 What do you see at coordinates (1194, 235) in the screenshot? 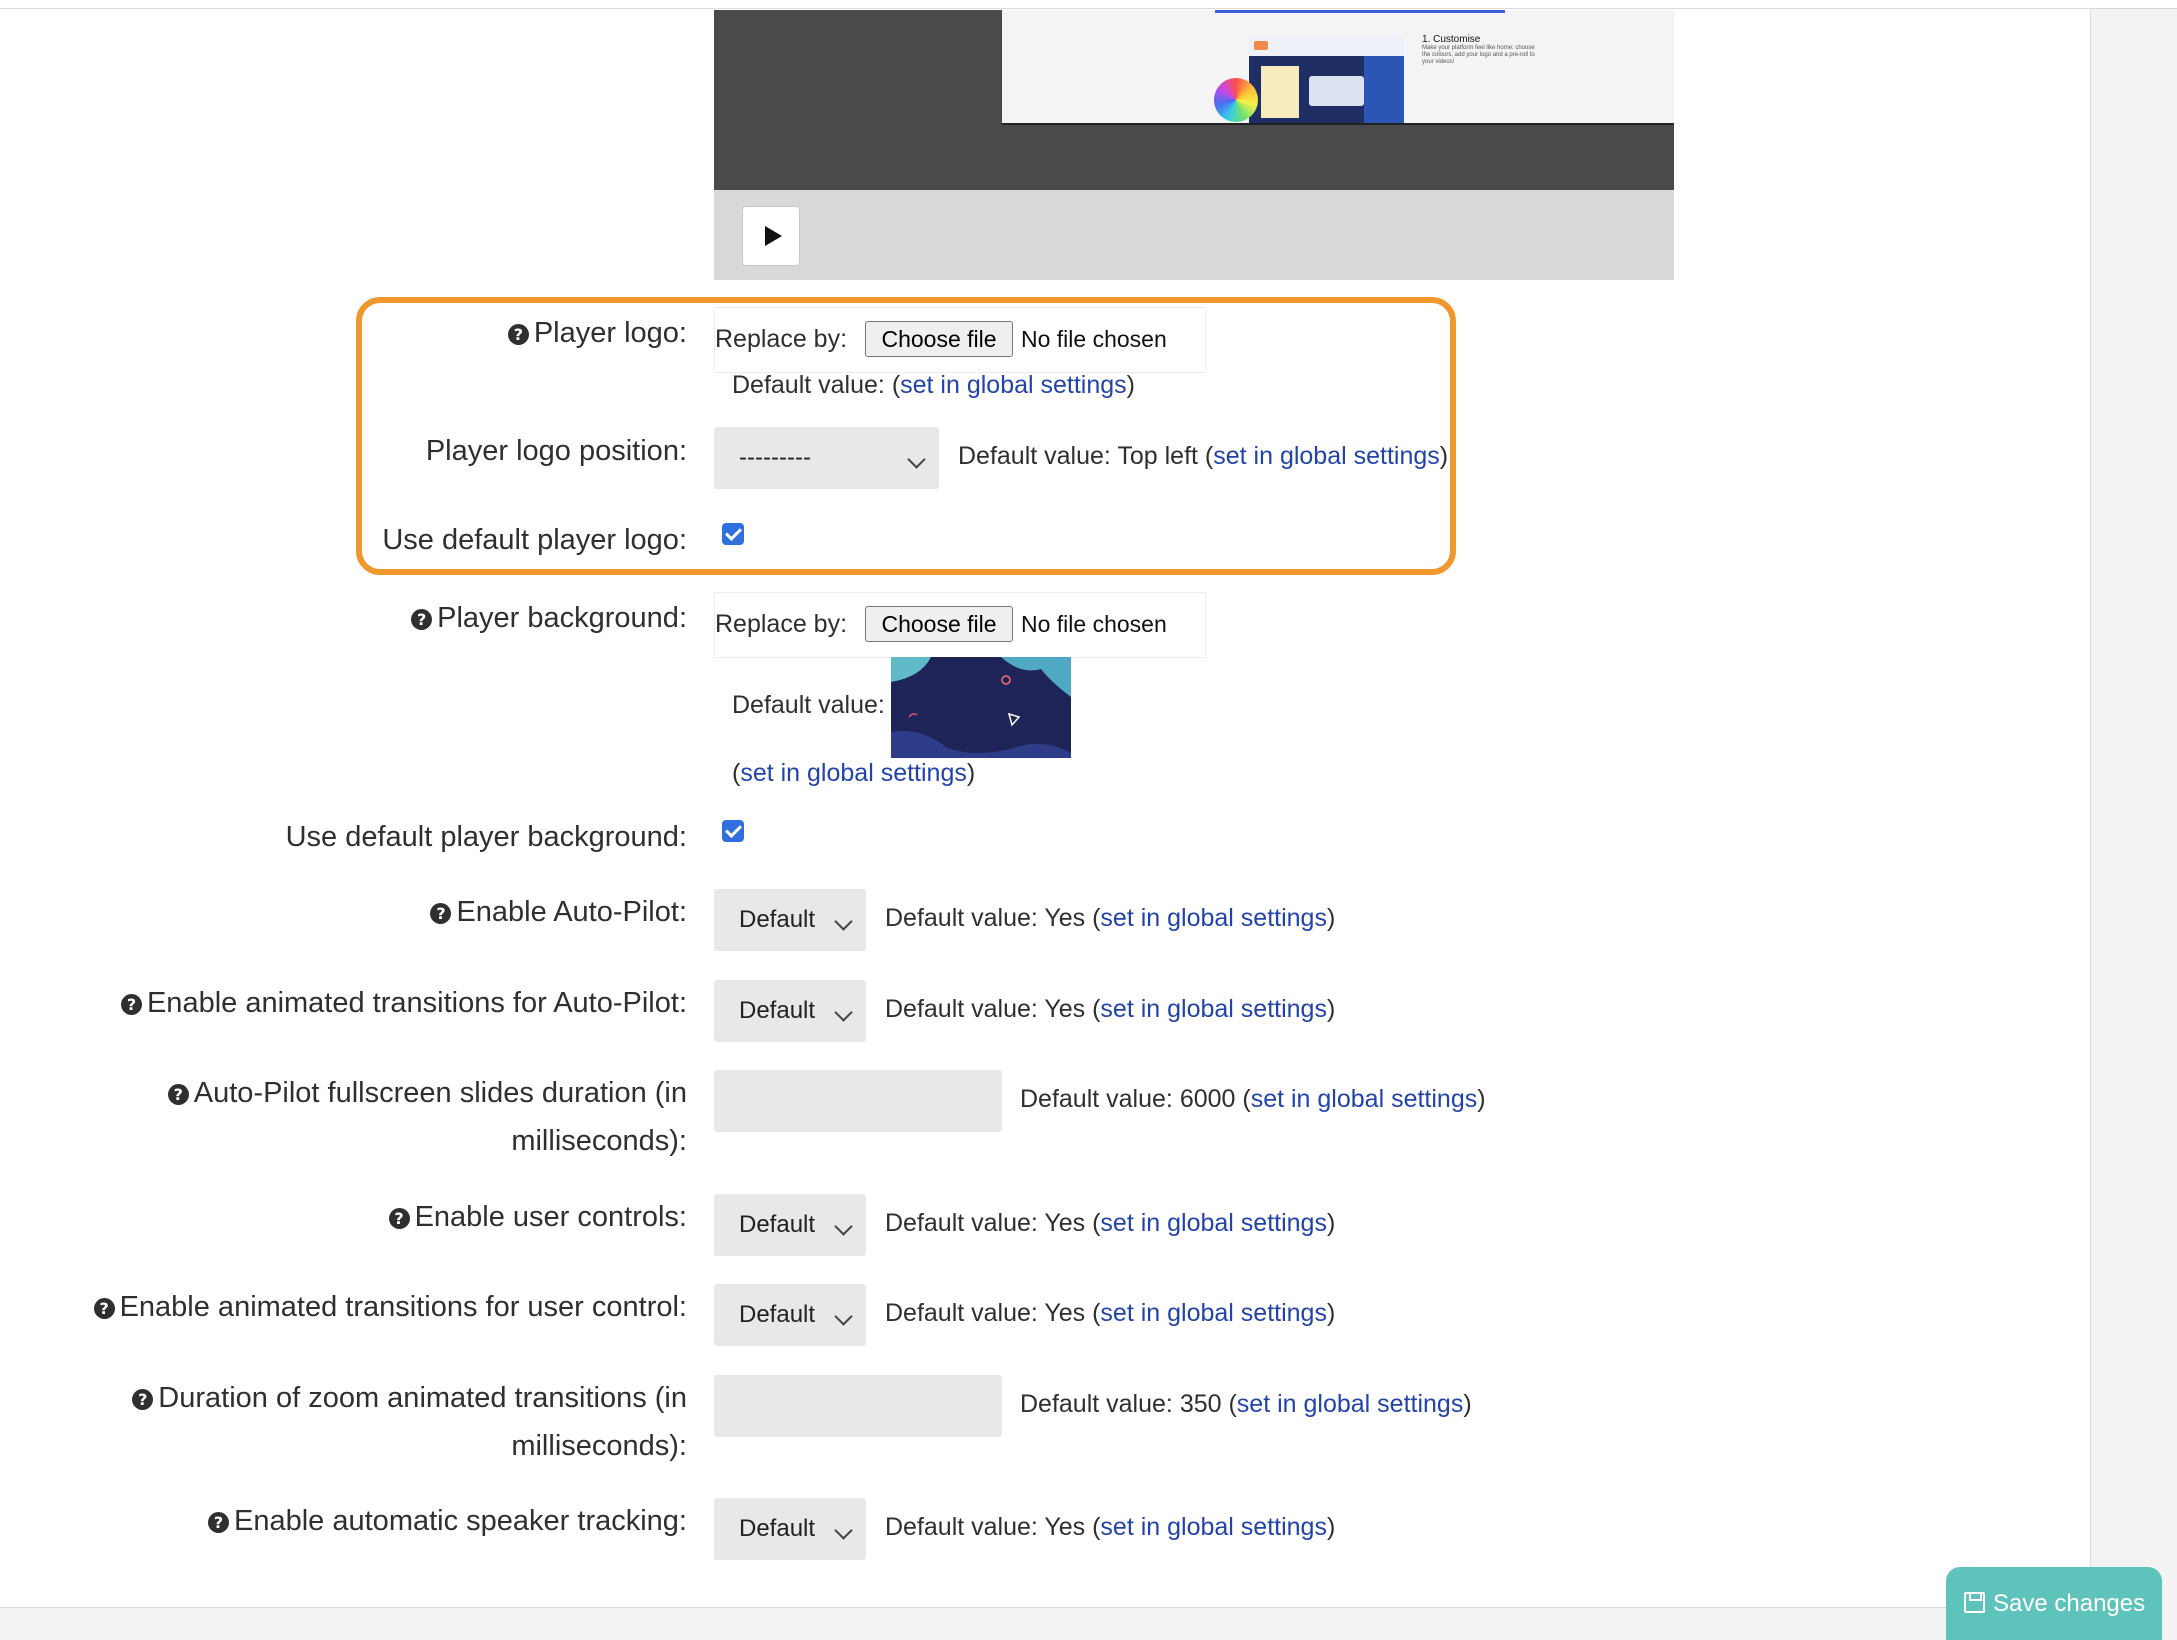
I see `video-controls` at bounding box center [1194, 235].